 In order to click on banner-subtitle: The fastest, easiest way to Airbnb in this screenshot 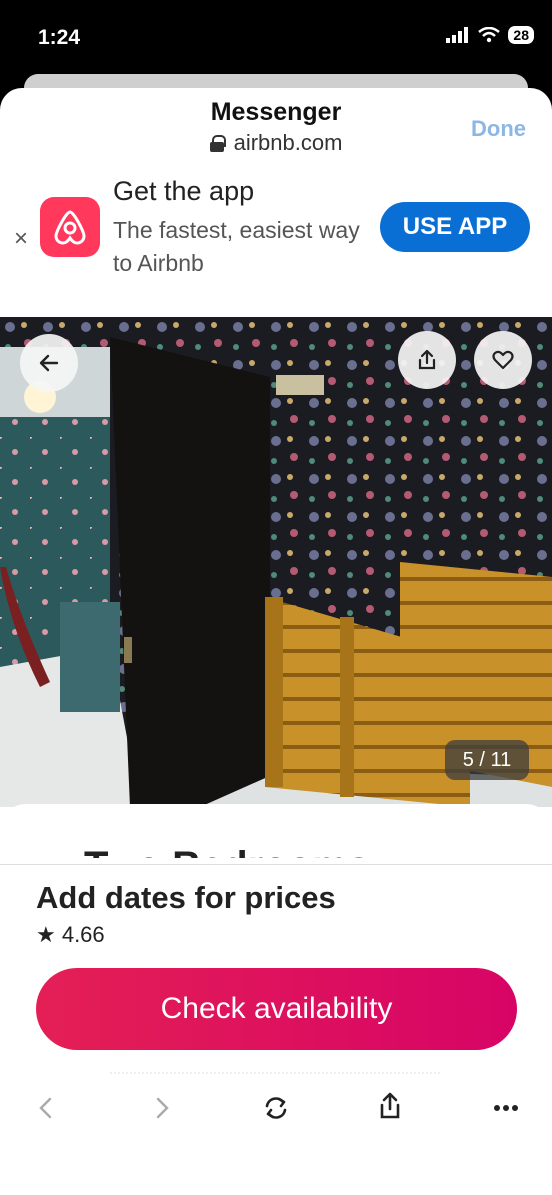, I will do `click(236, 246)`.